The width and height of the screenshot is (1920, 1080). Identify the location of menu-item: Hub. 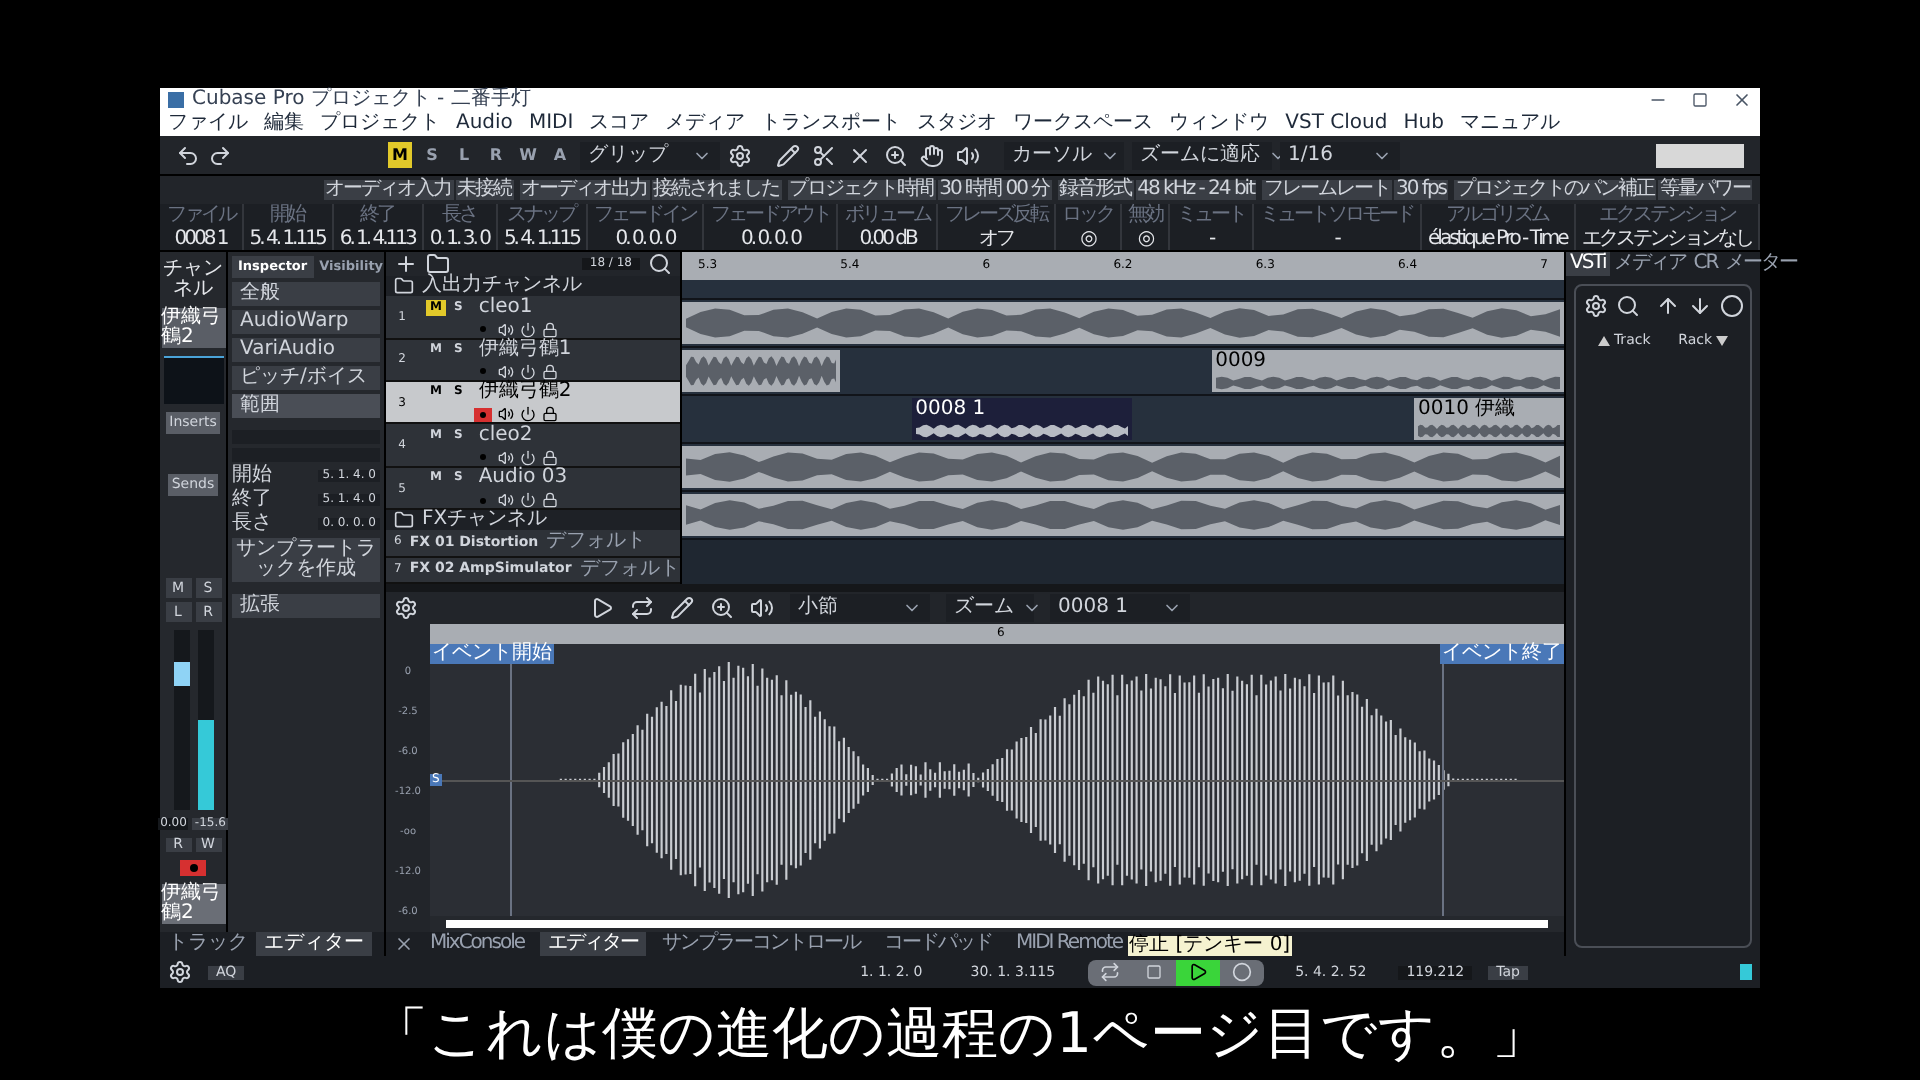
(1423, 124).